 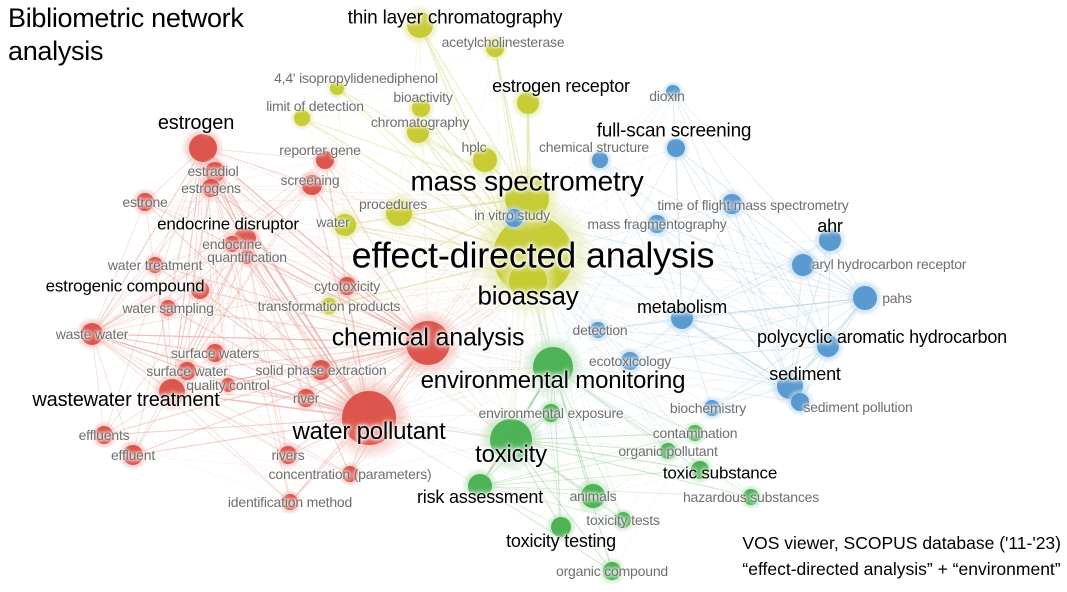 What do you see at coordinates (897, 298) in the screenshot?
I see `node-label: pahs` at bounding box center [897, 298].